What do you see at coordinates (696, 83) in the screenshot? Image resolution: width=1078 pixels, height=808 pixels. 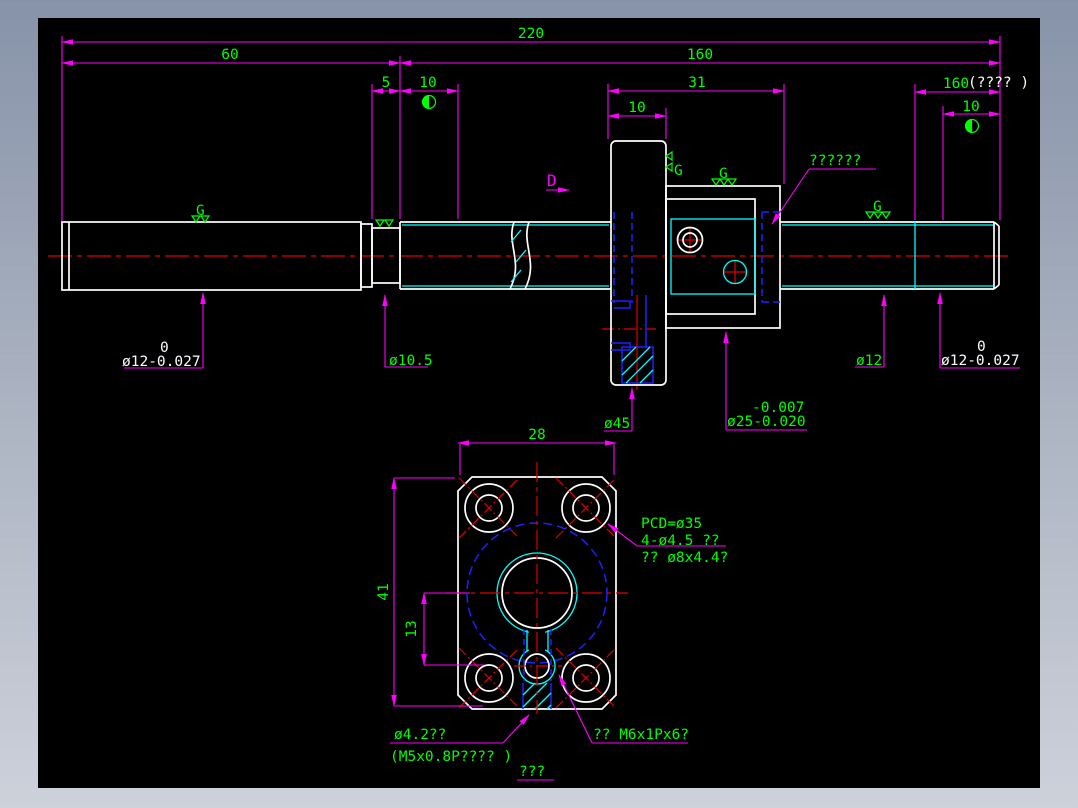 I see `dim-nut-width: 31` at bounding box center [696, 83].